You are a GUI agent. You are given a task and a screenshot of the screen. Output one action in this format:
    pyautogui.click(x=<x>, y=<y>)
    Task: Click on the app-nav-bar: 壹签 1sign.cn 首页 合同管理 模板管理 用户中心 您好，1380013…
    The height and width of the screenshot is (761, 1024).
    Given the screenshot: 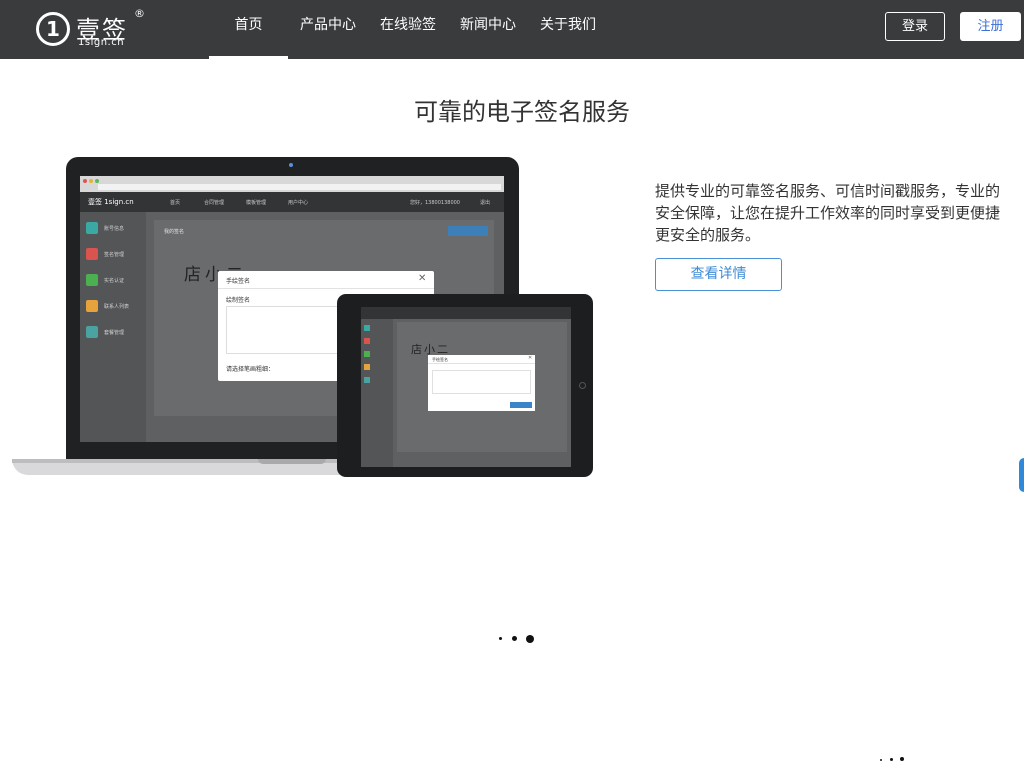 What is the action you would take?
    pyautogui.click(x=292, y=202)
    